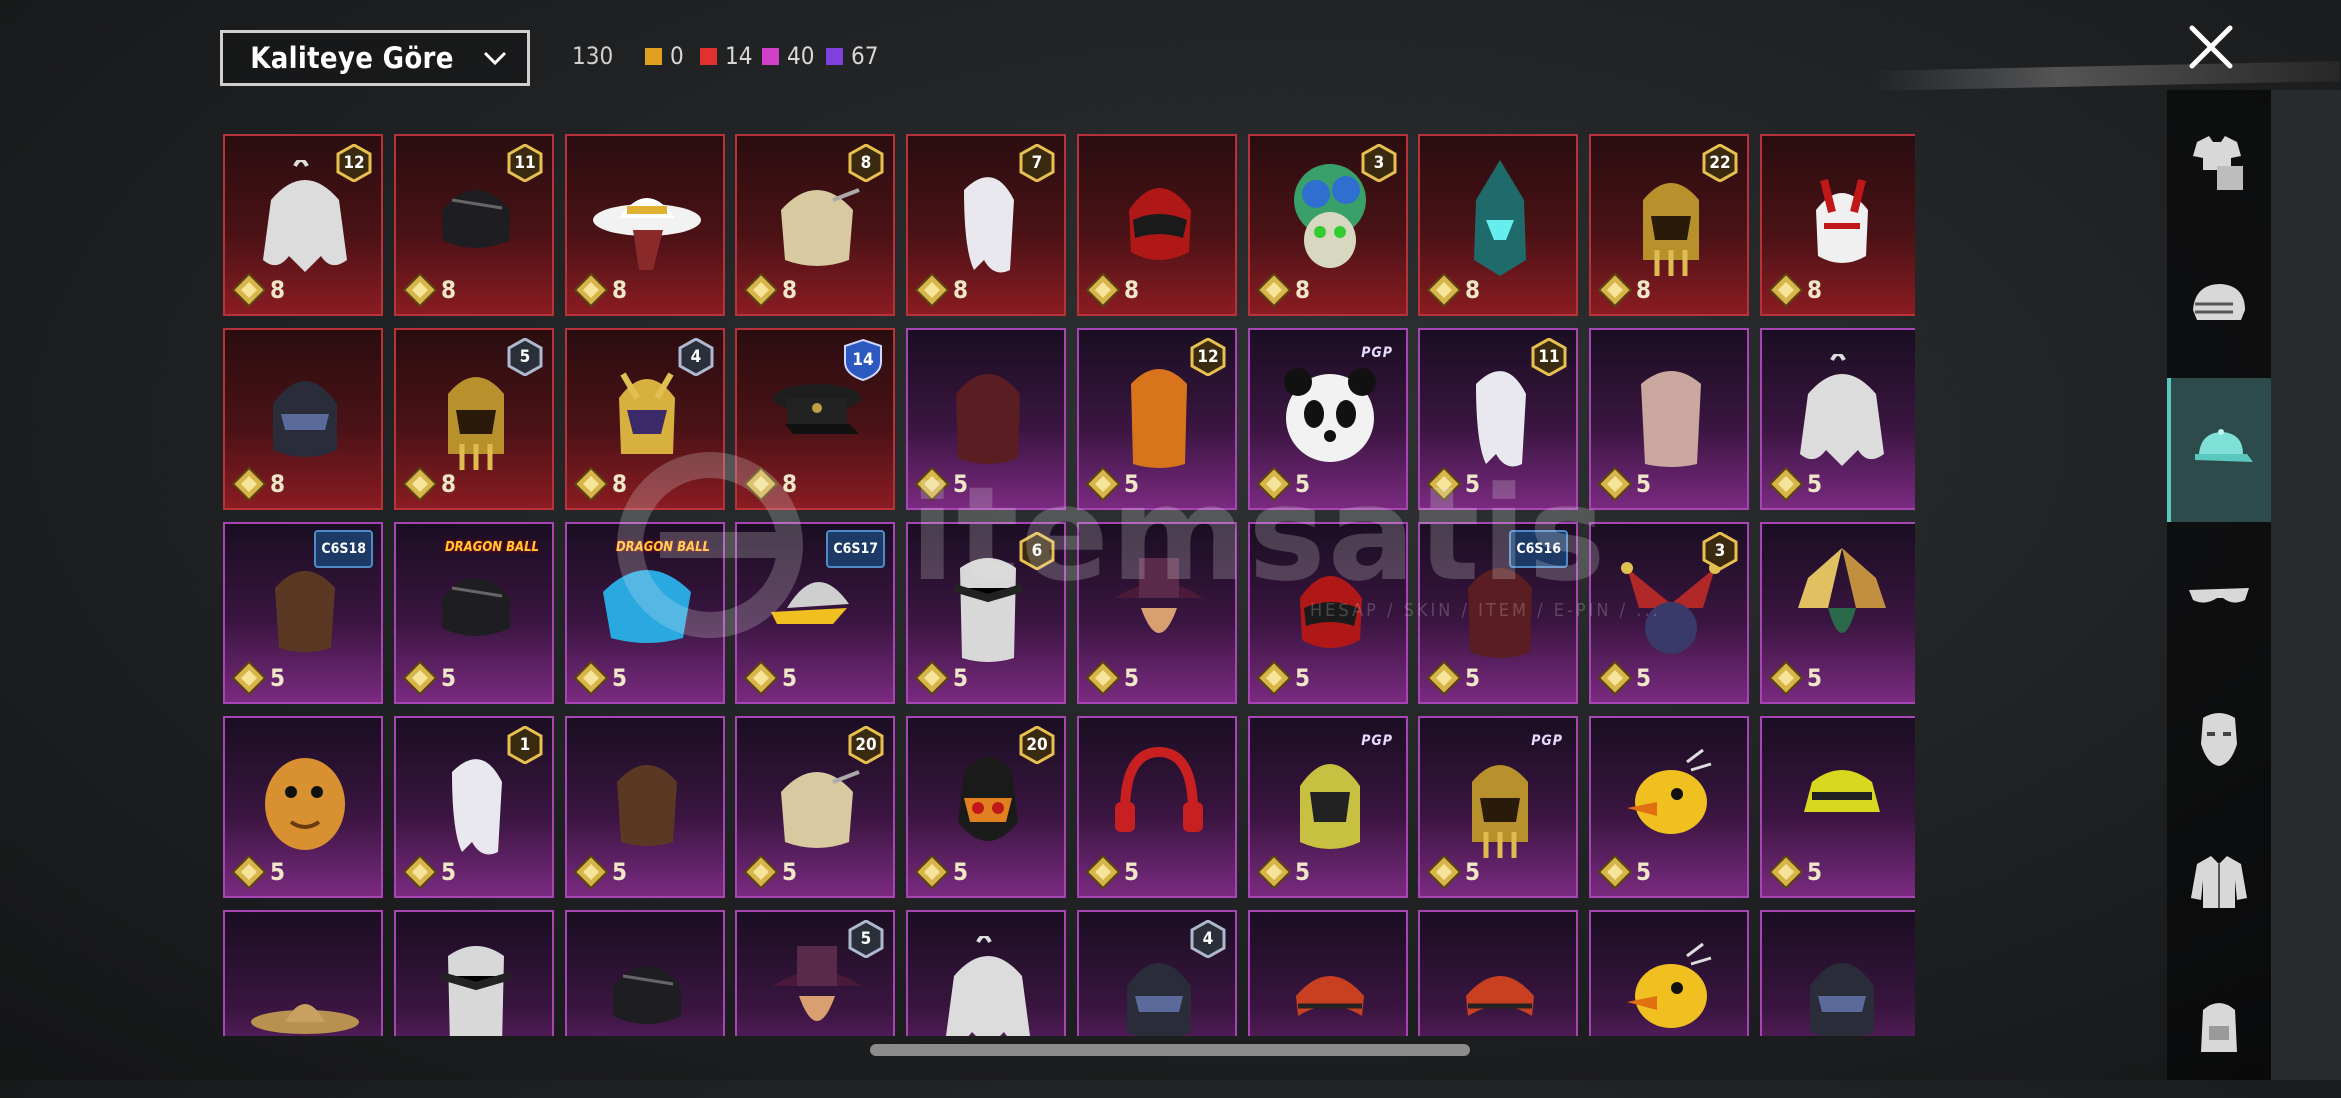  What do you see at coordinates (1842, 791) in the screenshot?
I see `item-bucket-hat-icon` at bounding box center [1842, 791].